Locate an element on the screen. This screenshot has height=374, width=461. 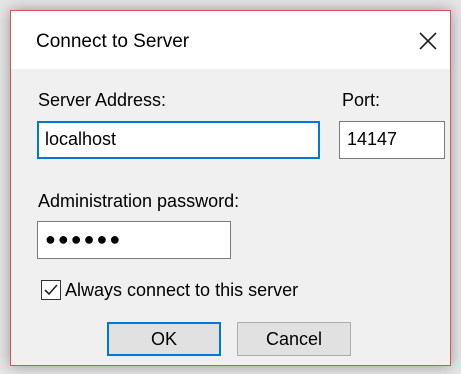
always-connect-label: Always connect to this server is located at coordinates (182, 289).